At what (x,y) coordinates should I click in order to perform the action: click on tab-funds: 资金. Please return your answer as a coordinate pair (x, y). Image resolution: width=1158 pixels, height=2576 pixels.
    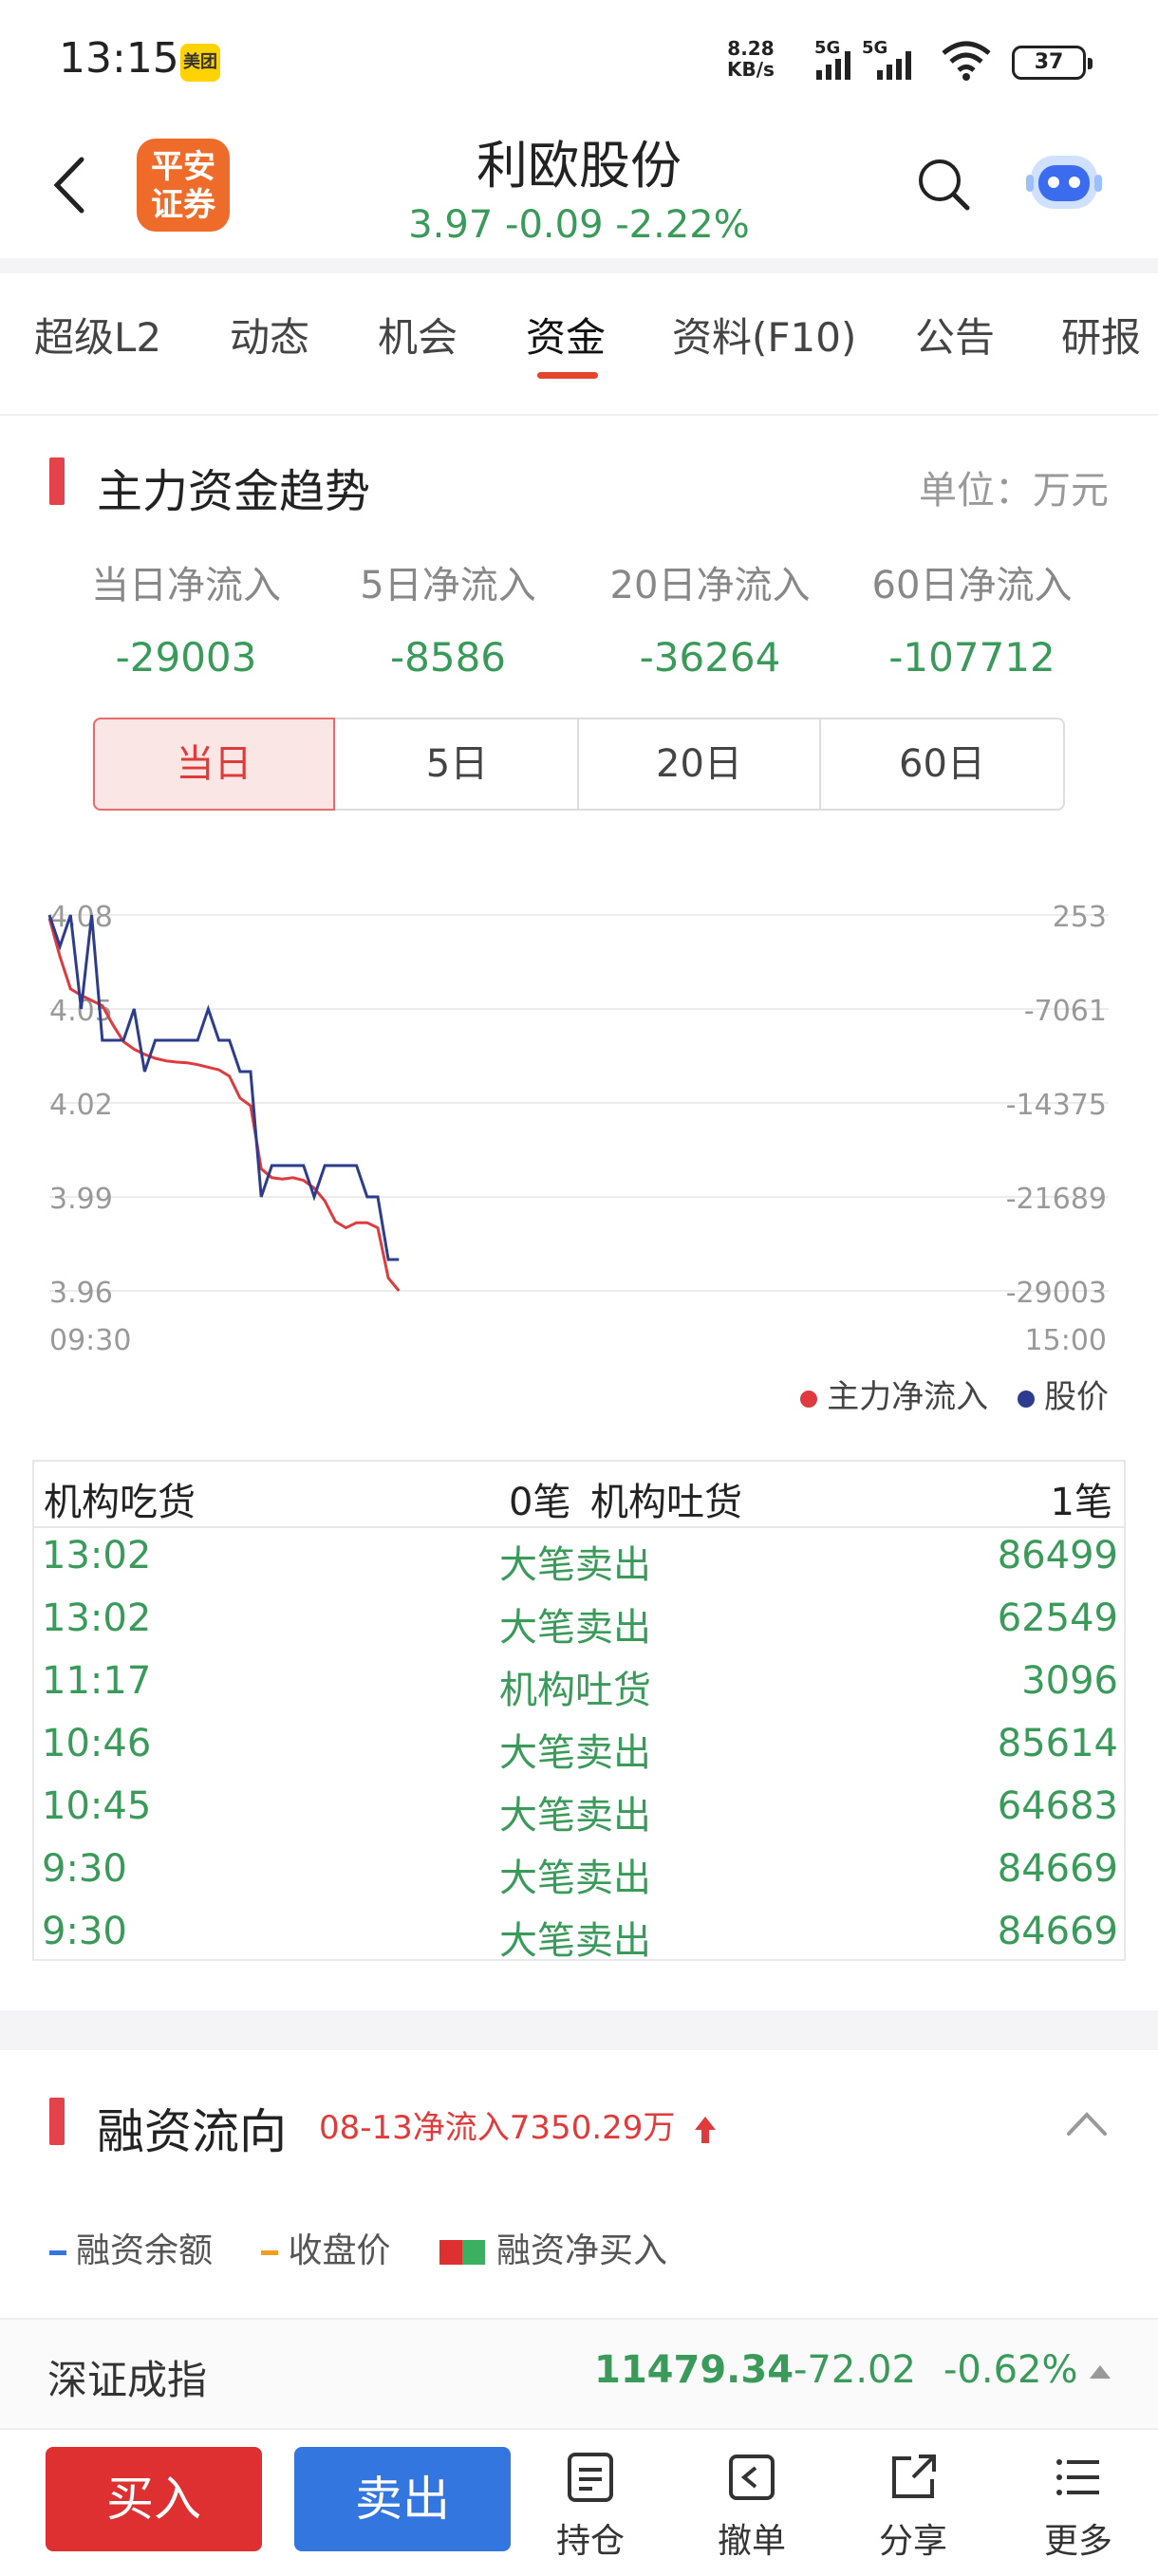
    Looking at the image, I should click on (566, 335).